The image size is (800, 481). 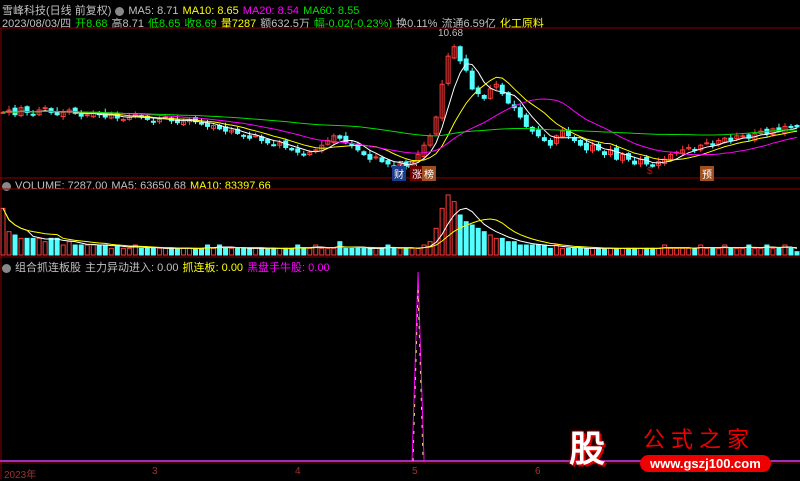 I want to click on badge-rank: 榜, so click(x=429, y=173).